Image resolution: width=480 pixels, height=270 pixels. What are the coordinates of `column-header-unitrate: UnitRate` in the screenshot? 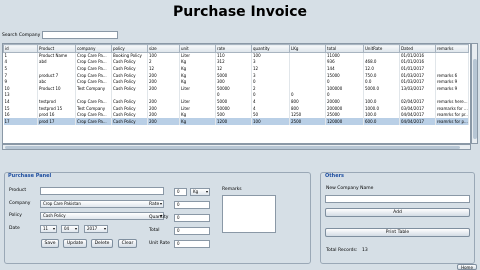 It's located at (381, 48).